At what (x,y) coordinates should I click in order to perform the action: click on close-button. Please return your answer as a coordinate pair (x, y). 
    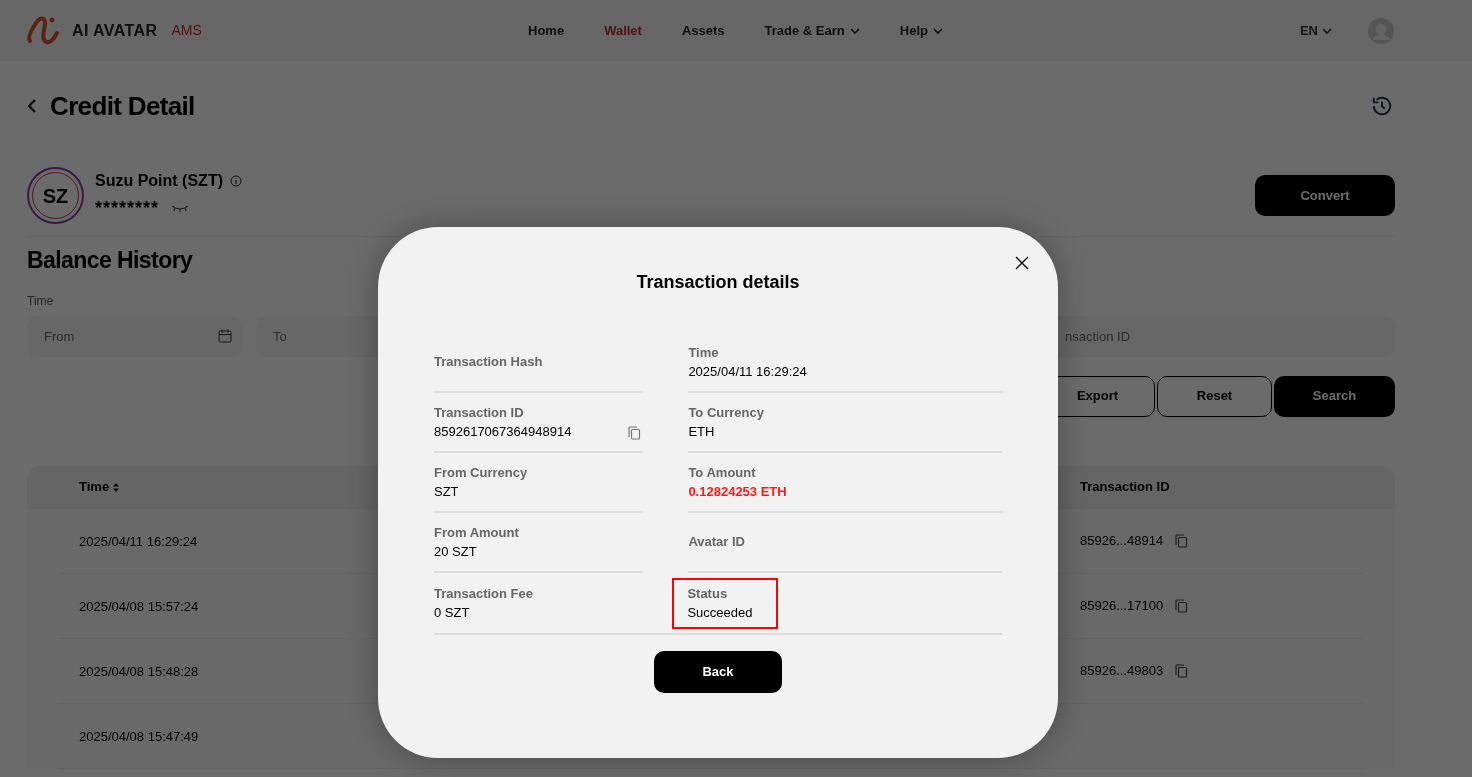
    Looking at the image, I should click on (1022, 263).